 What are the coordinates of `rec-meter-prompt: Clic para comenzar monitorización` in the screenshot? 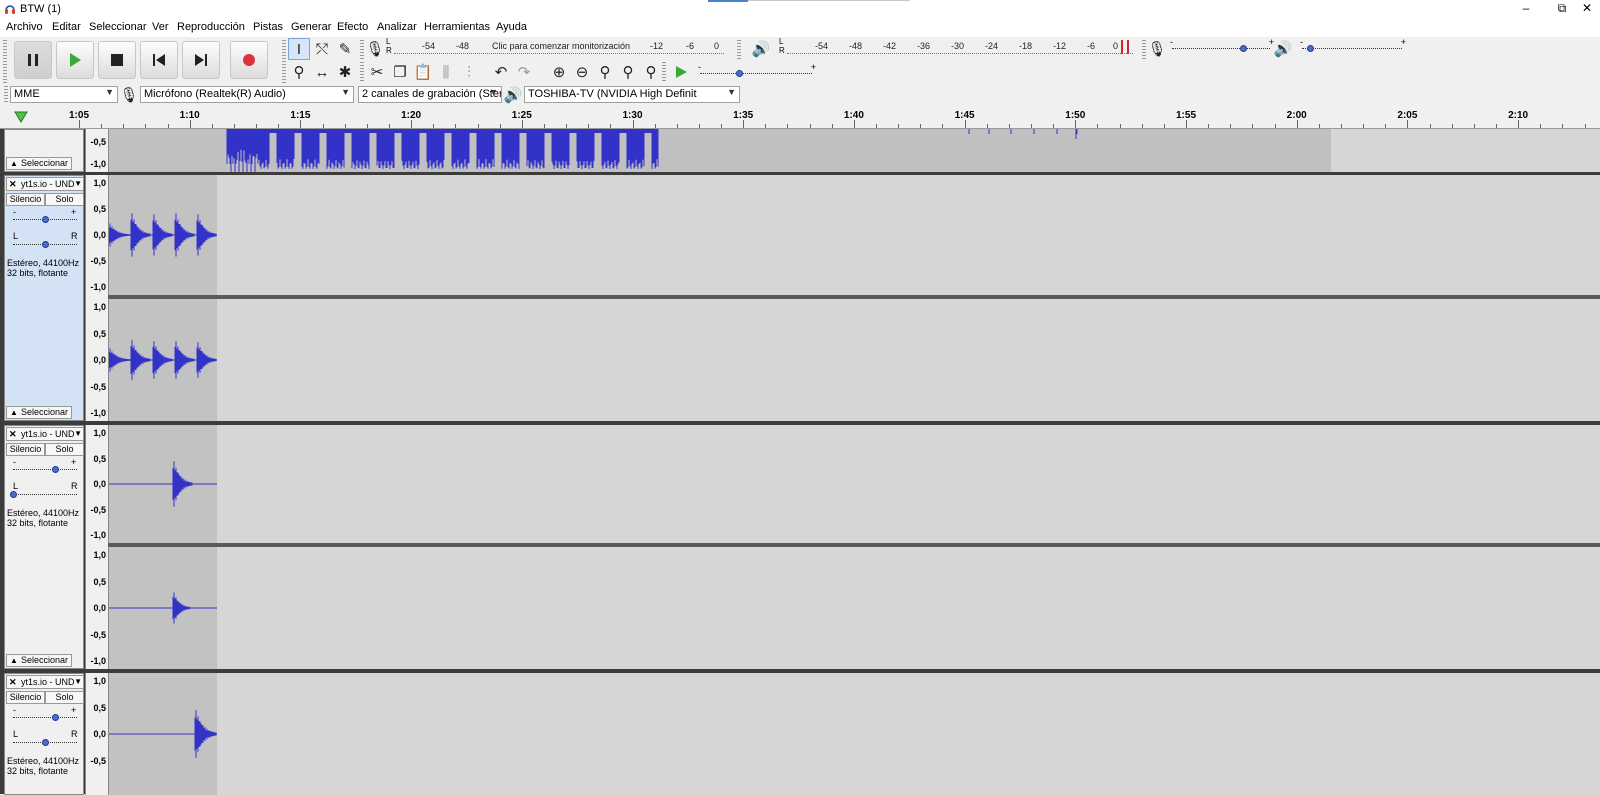 It's located at (561, 46).